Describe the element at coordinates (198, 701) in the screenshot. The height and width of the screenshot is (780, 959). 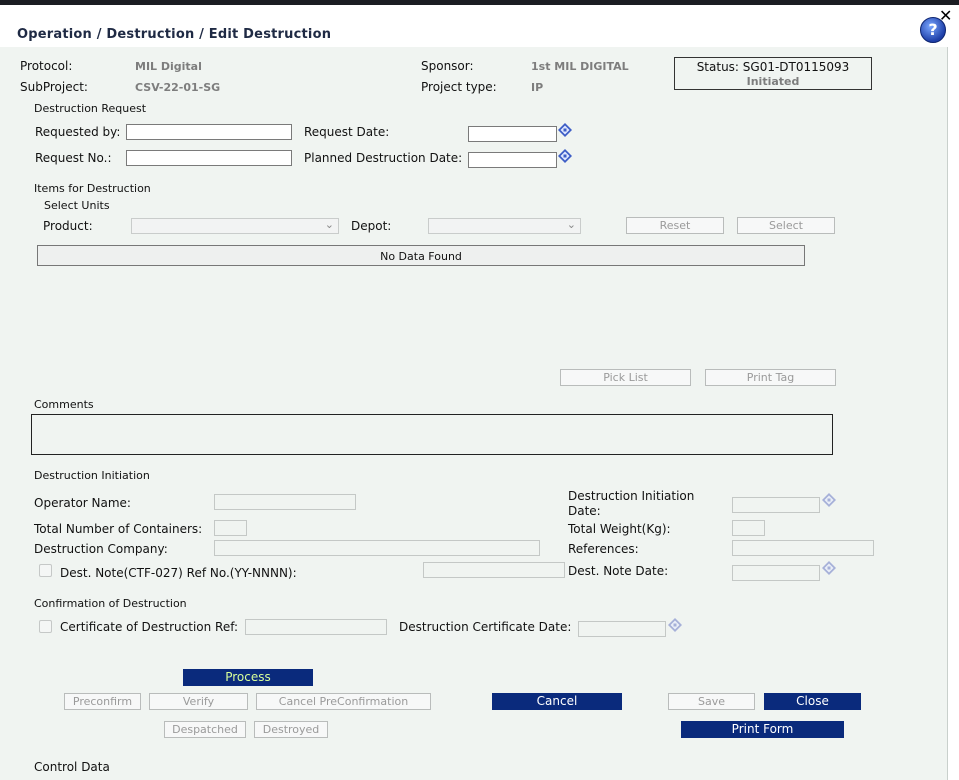
I see `verify-button: Verify` at that location.